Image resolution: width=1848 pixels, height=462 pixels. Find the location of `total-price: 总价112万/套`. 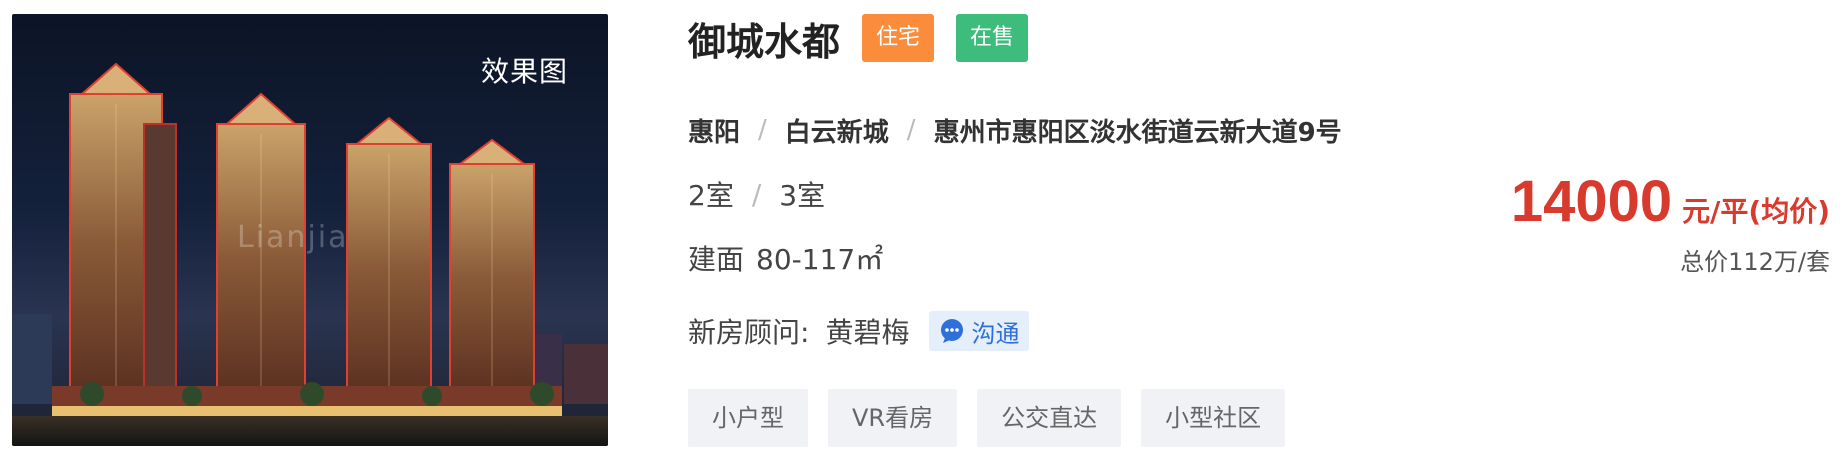

total-price: 总价112万/套 is located at coordinates (1755, 262).